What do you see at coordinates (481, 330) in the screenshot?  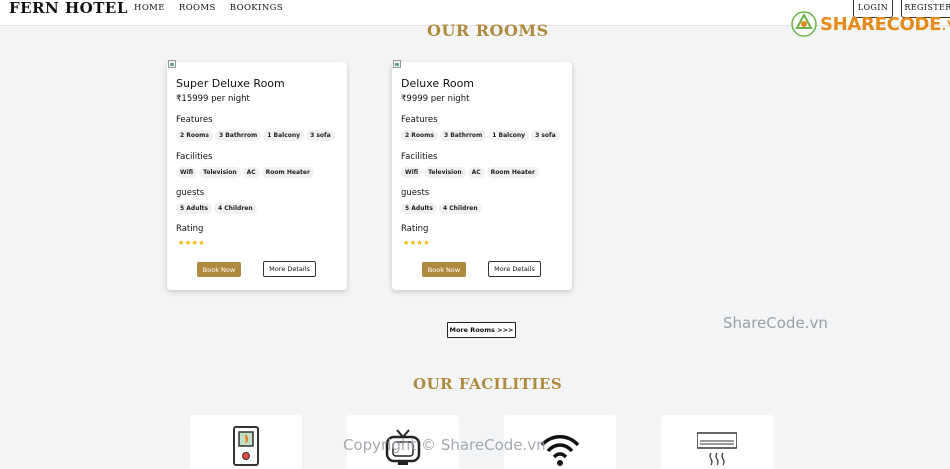 I see `more-rooms-button: More Rooms >>>` at bounding box center [481, 330].